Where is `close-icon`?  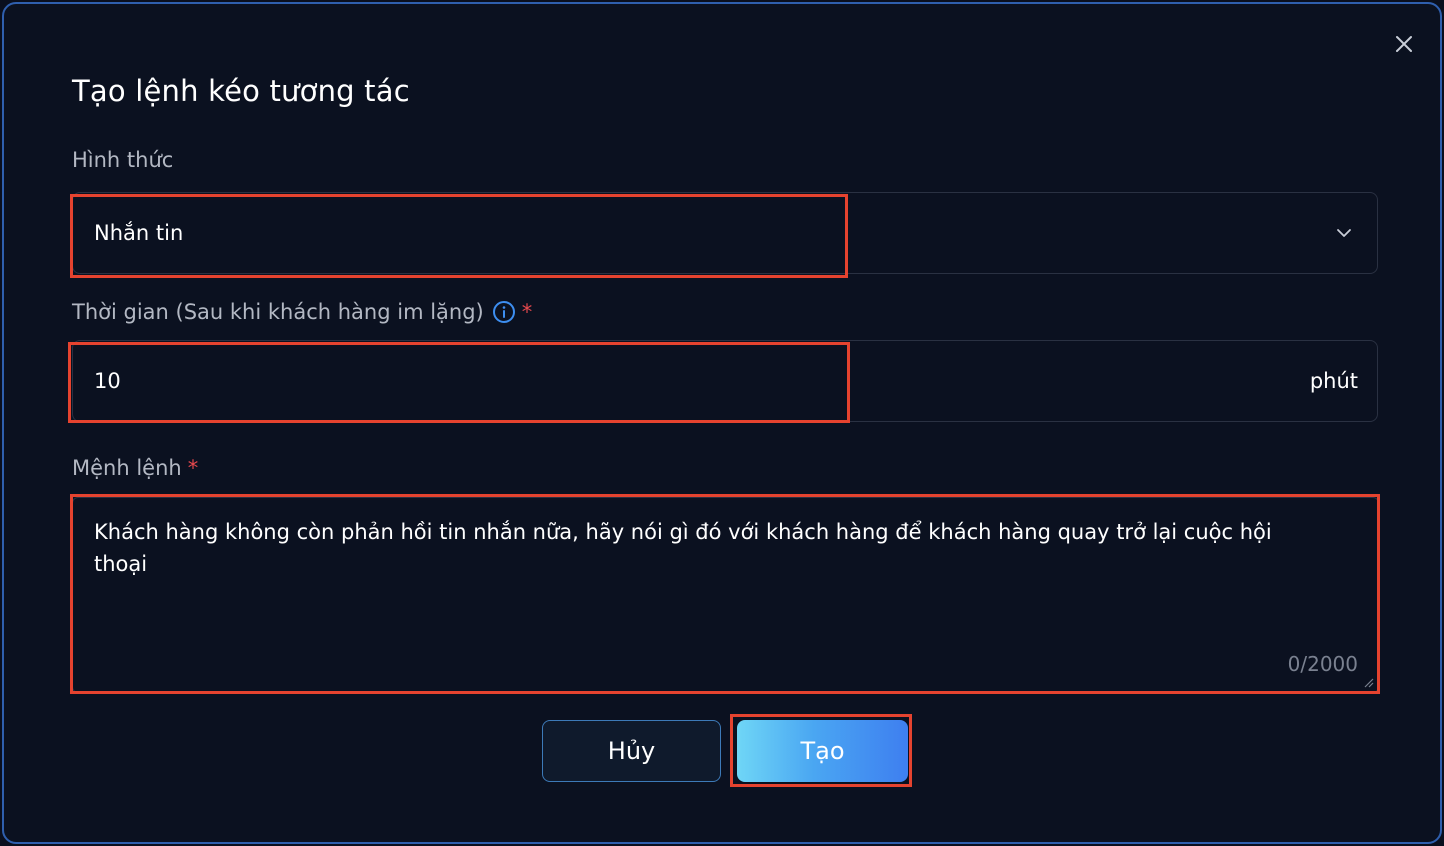
close-icon is located at coordinates (1404, 44).